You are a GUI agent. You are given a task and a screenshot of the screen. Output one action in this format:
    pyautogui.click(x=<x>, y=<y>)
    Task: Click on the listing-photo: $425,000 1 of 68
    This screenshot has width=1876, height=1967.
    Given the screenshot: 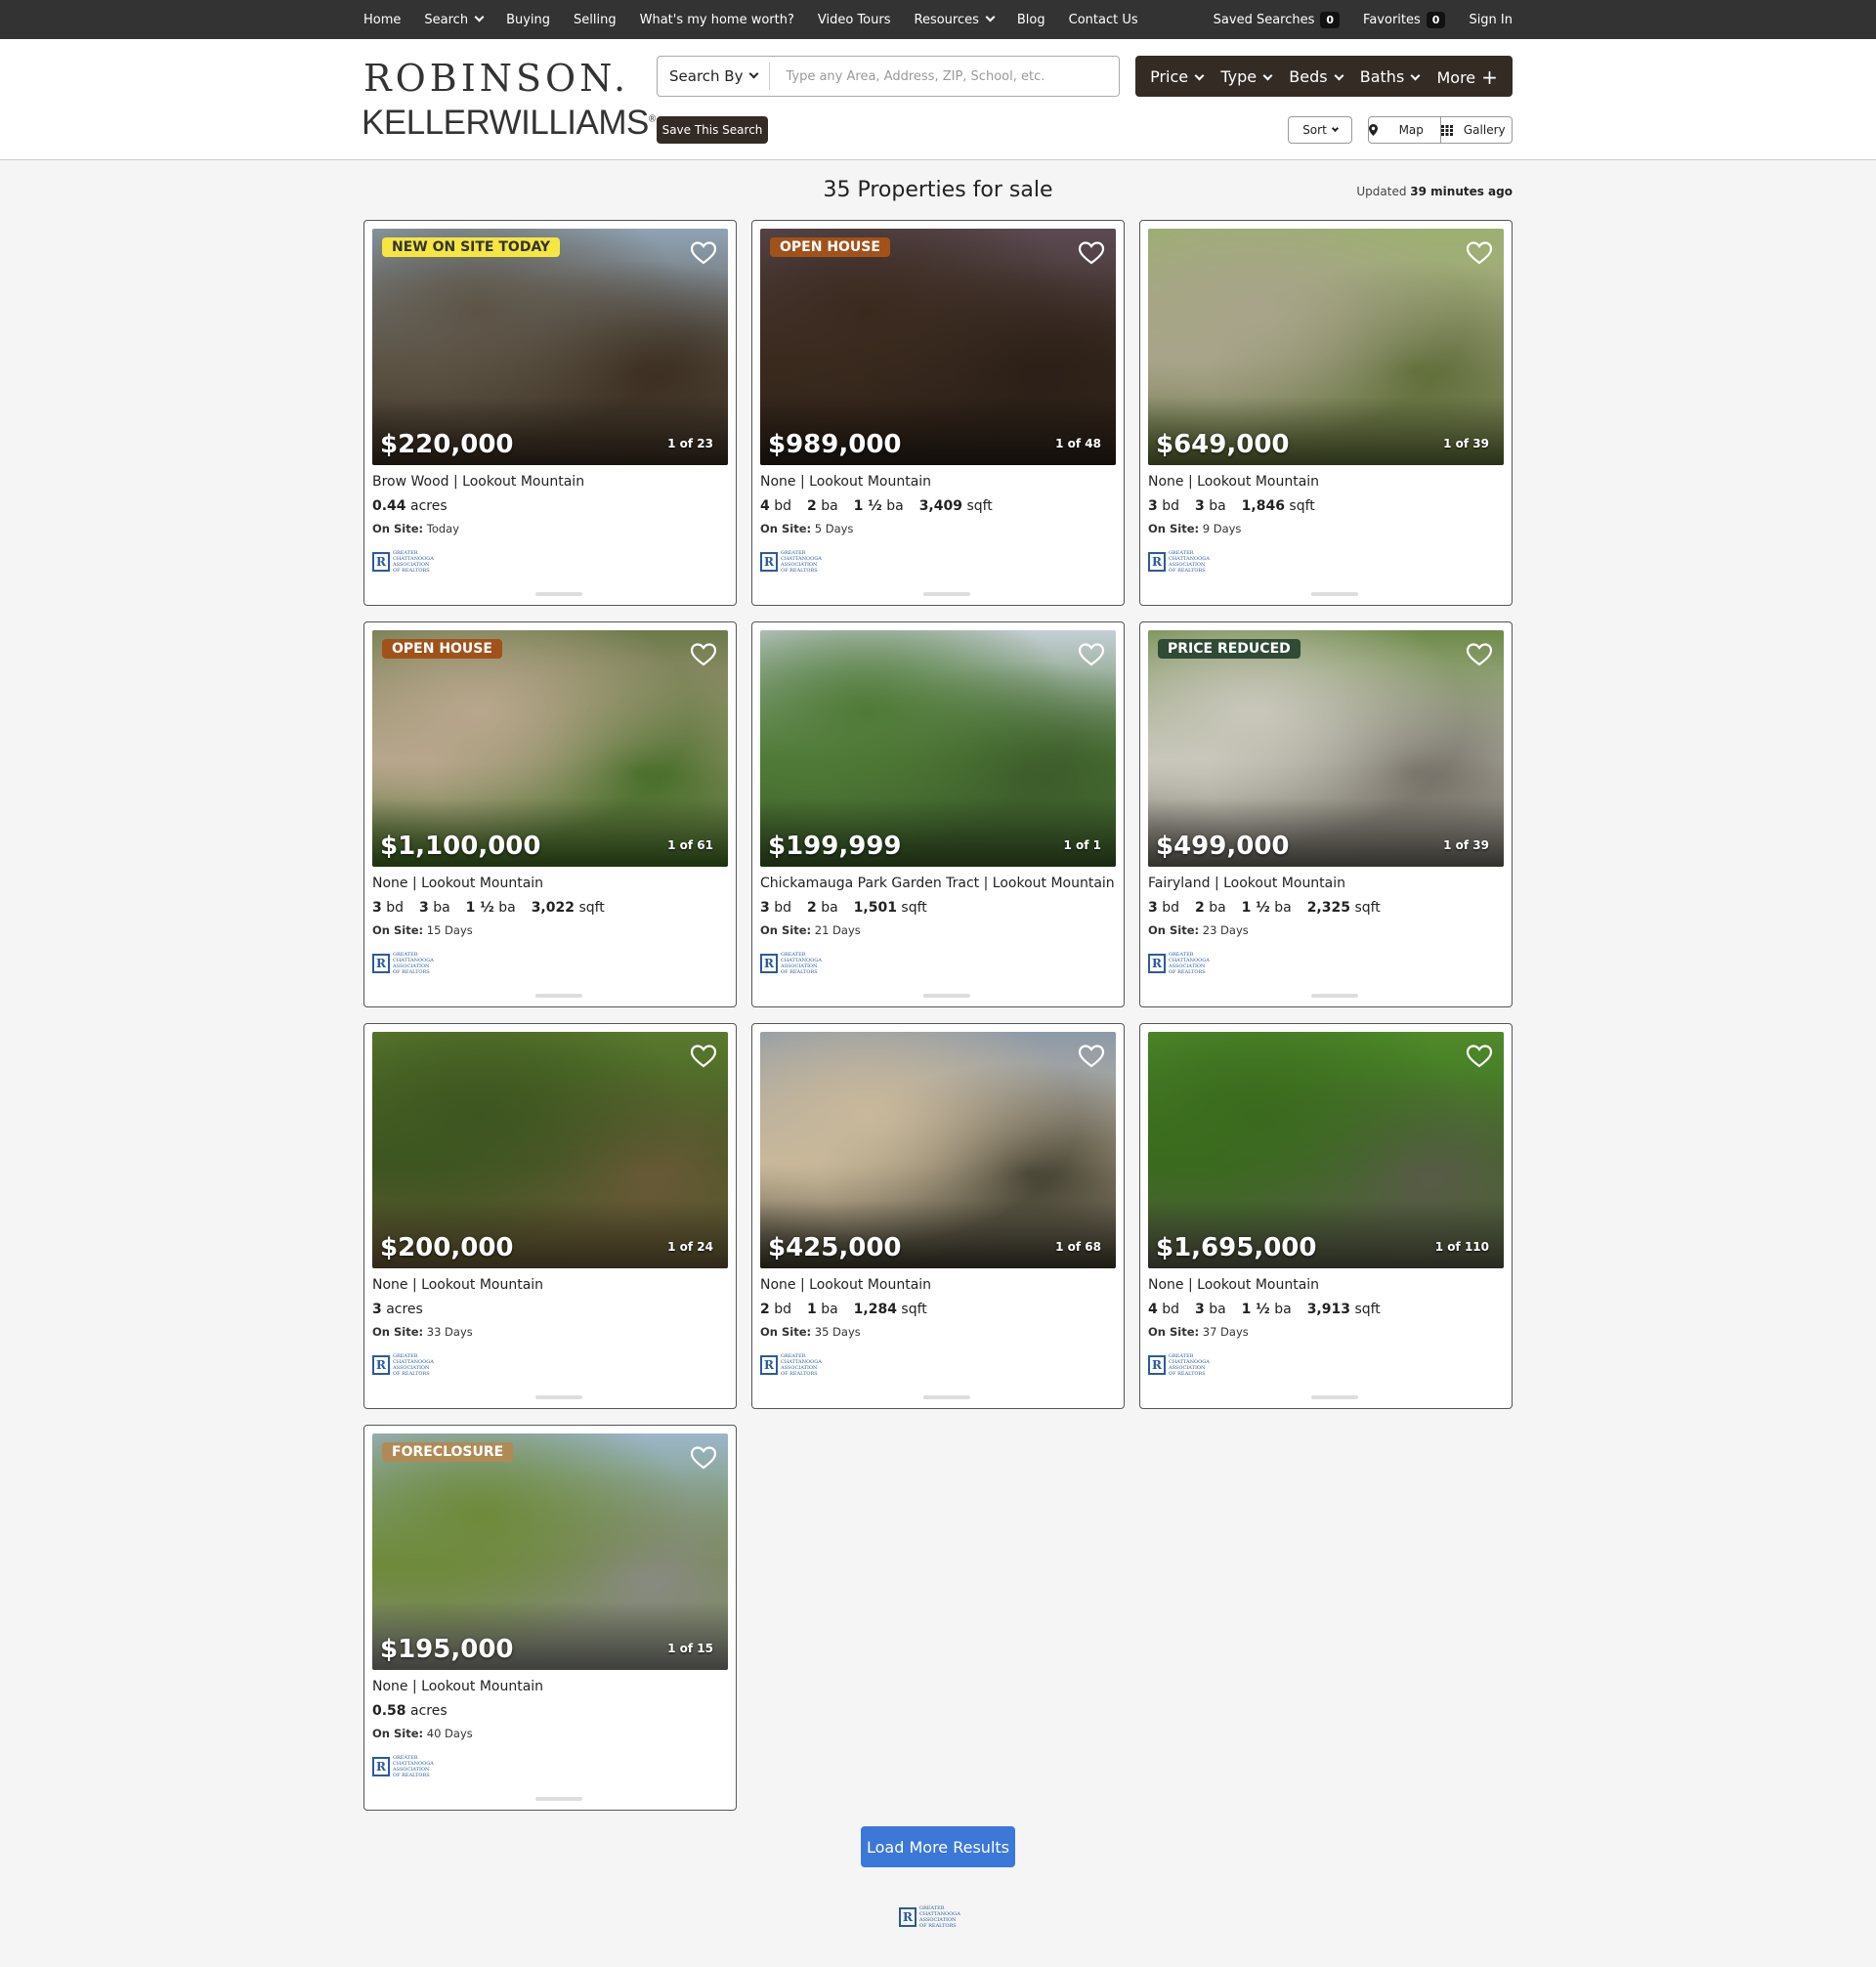 What is the action you would take?
    pyautogui.click(x=938, y=1150)
    